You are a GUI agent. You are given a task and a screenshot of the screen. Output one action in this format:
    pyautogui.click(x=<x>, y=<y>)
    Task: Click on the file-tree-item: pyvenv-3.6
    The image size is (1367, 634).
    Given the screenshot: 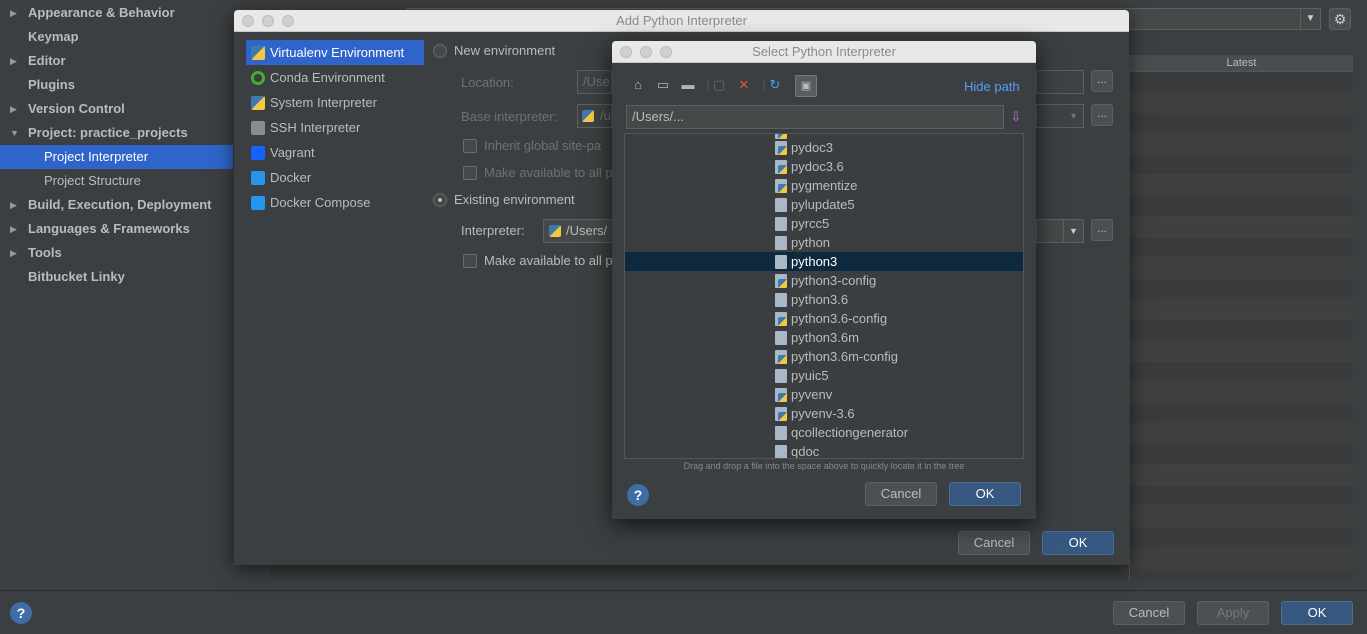 What is the action you would take?
    pyautogui.click(x=824, y=413)
    